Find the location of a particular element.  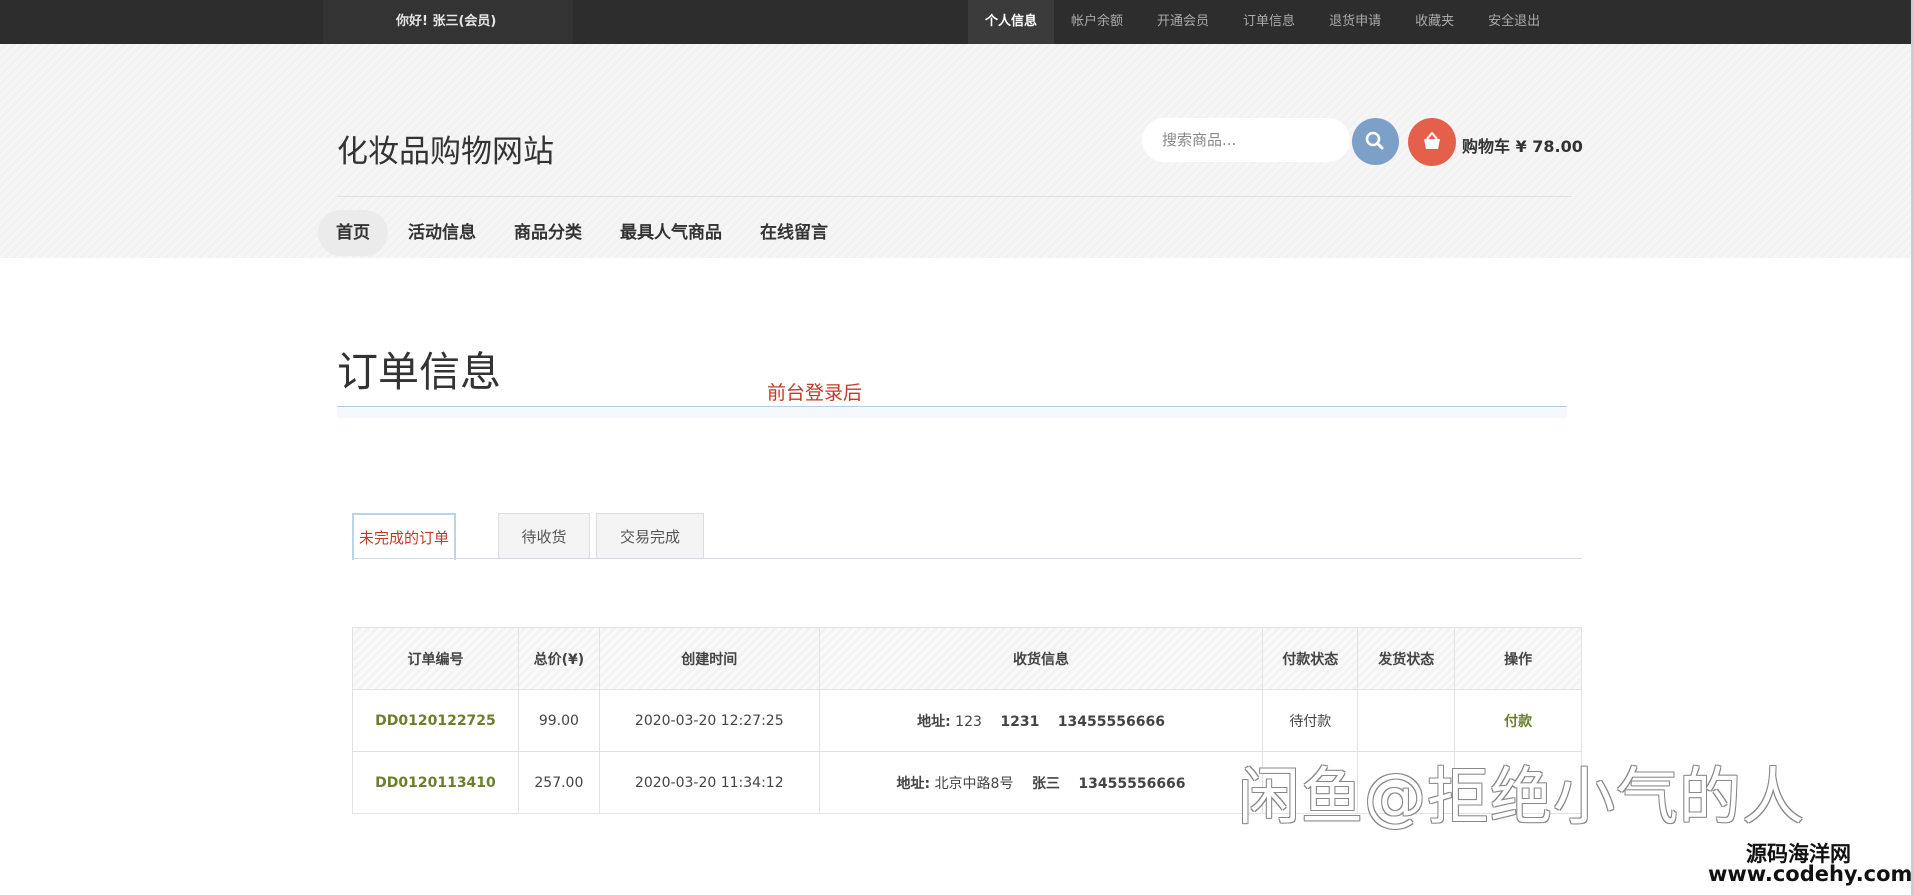

address-value: 123 is located at coordinates (968, 721).